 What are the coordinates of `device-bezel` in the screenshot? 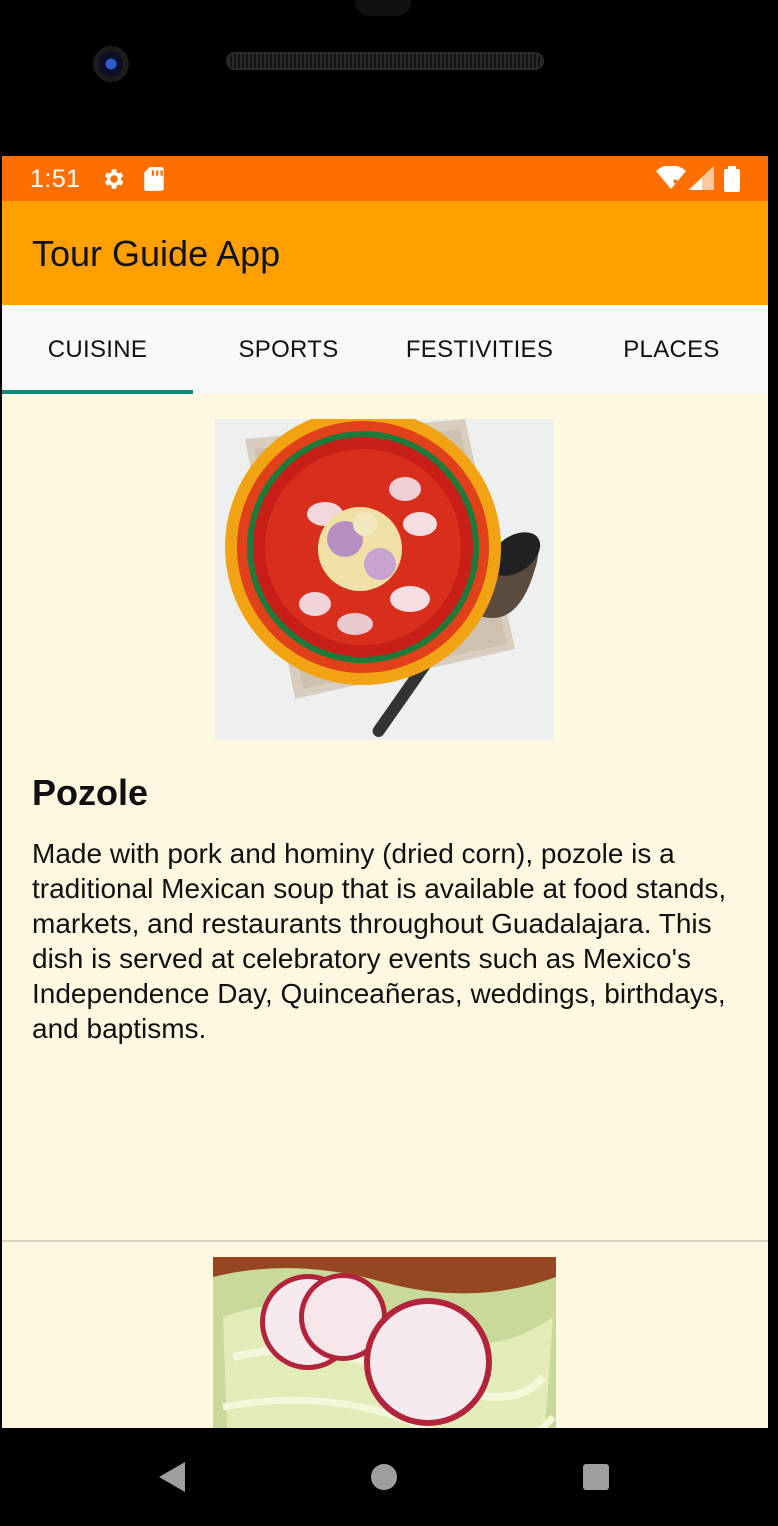 It's located at (389, 78).